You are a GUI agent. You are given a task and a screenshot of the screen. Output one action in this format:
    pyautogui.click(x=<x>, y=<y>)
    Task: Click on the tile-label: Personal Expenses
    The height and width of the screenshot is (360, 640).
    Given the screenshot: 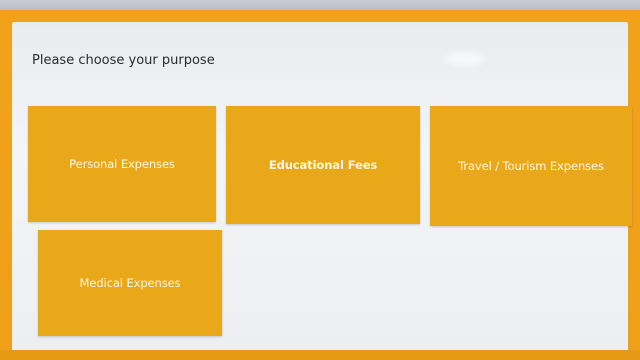 What is the action you would take?
    pyautogui.click(x=122, y=164)
    